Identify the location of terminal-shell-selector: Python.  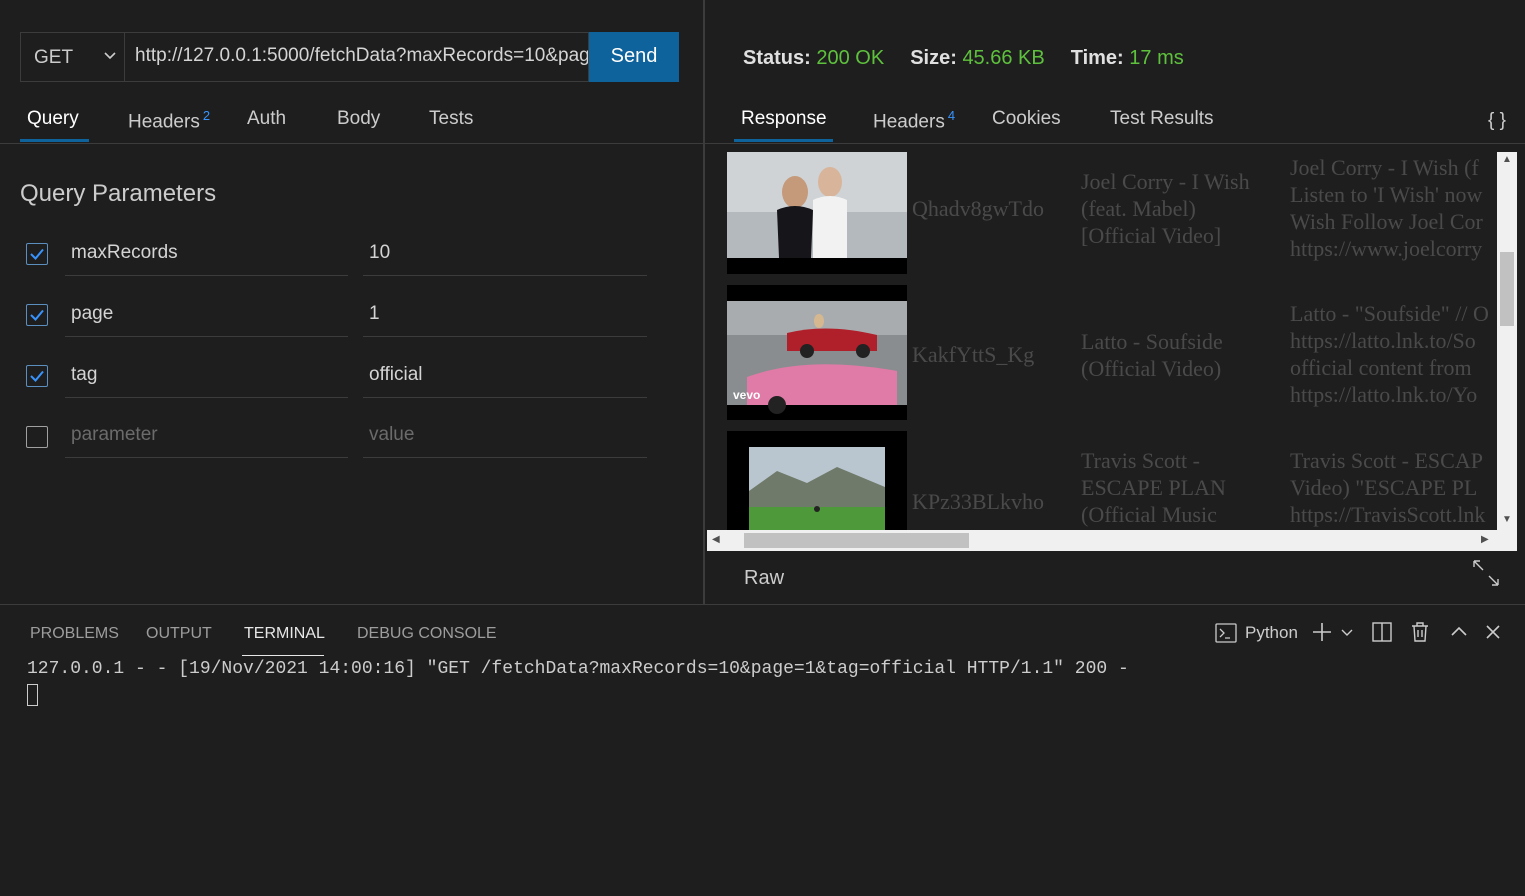
(1271, 633).